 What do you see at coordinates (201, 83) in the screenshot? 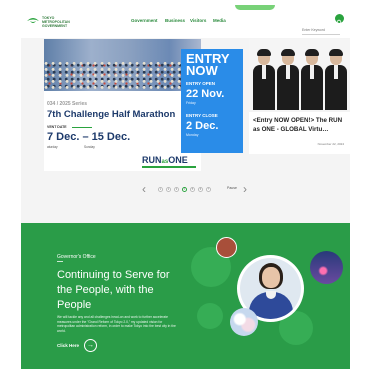
I see `entry-open-label: ENTRY OPEN` at bounding box center [201, 83].